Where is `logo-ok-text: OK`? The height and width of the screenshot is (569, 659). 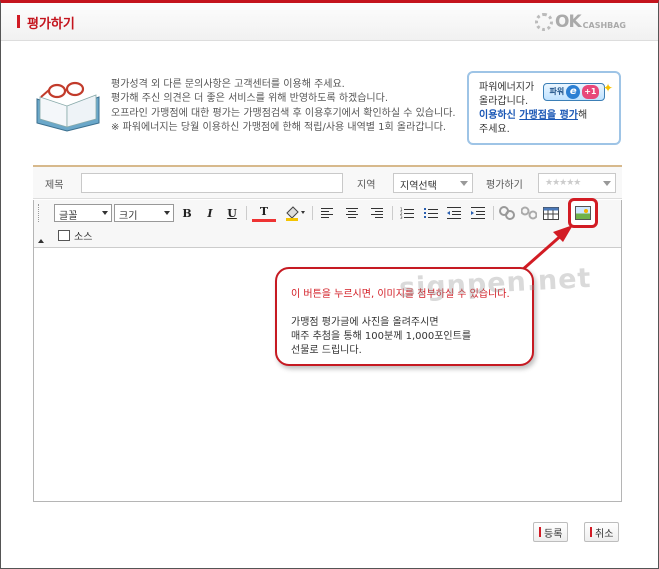 logo-ok-text: OK is located at coordinates (568, 22).